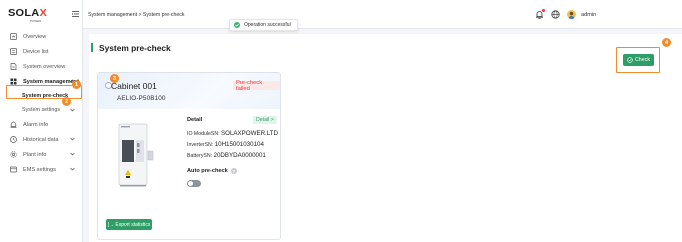 The width and height of the screenshot is (682, 242). I want to click on sidebar-item-device-list: Device list, so click(41, 51).